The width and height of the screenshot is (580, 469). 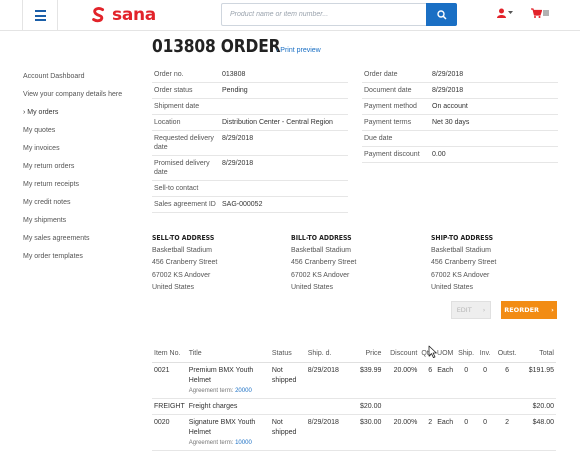 What do you see at coordinates (211, 442) in the screenshot?
I see `agreement-term-label: Agreement term:` at bounding box center [211, 442].